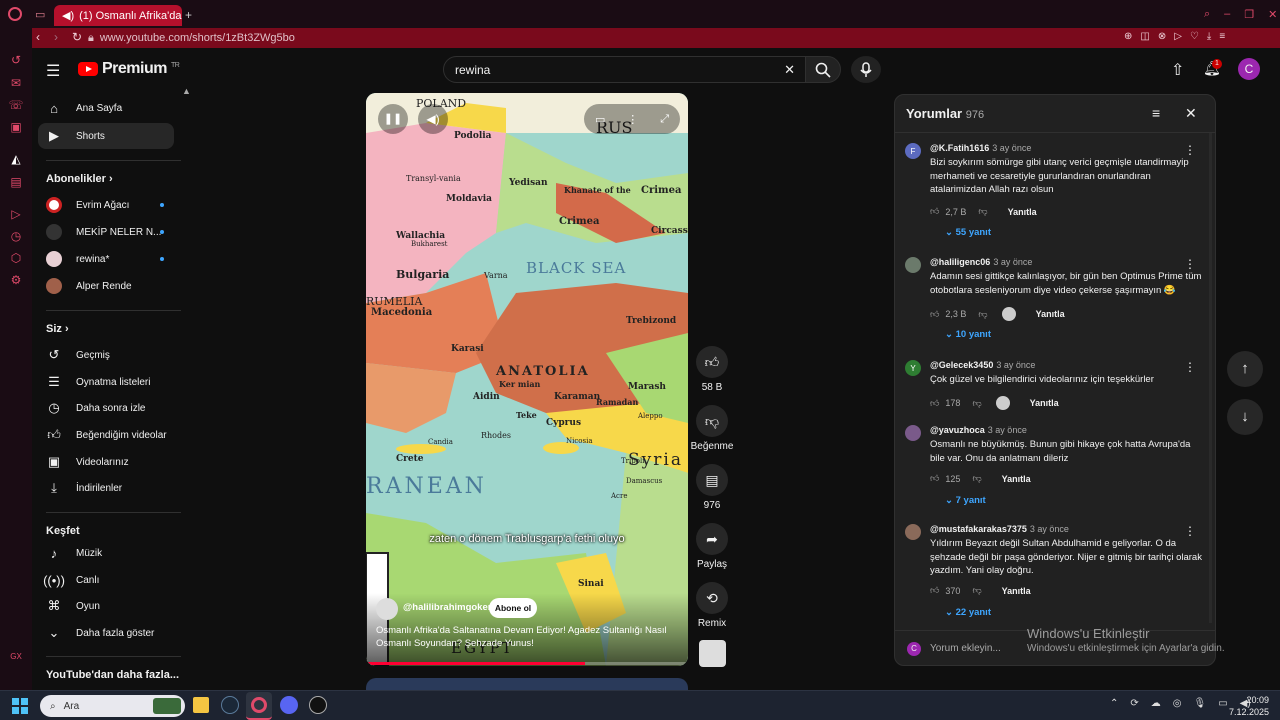  Describe the element at coordinates (447, 607) in the screenshot. I see `channel-name: @halilibrahimgoker` at that location.